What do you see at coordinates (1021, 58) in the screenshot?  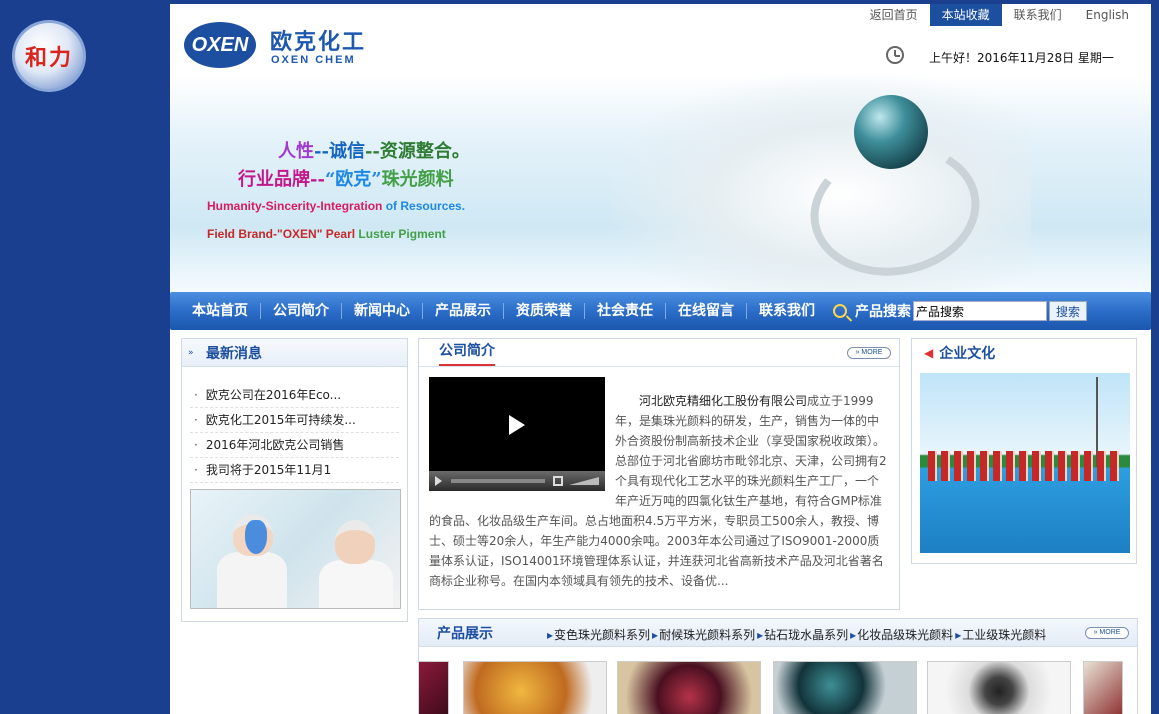 I see `greeting-datetime: 上午好！2016年11月28日 星期一` at bounding box center [1021, 58].